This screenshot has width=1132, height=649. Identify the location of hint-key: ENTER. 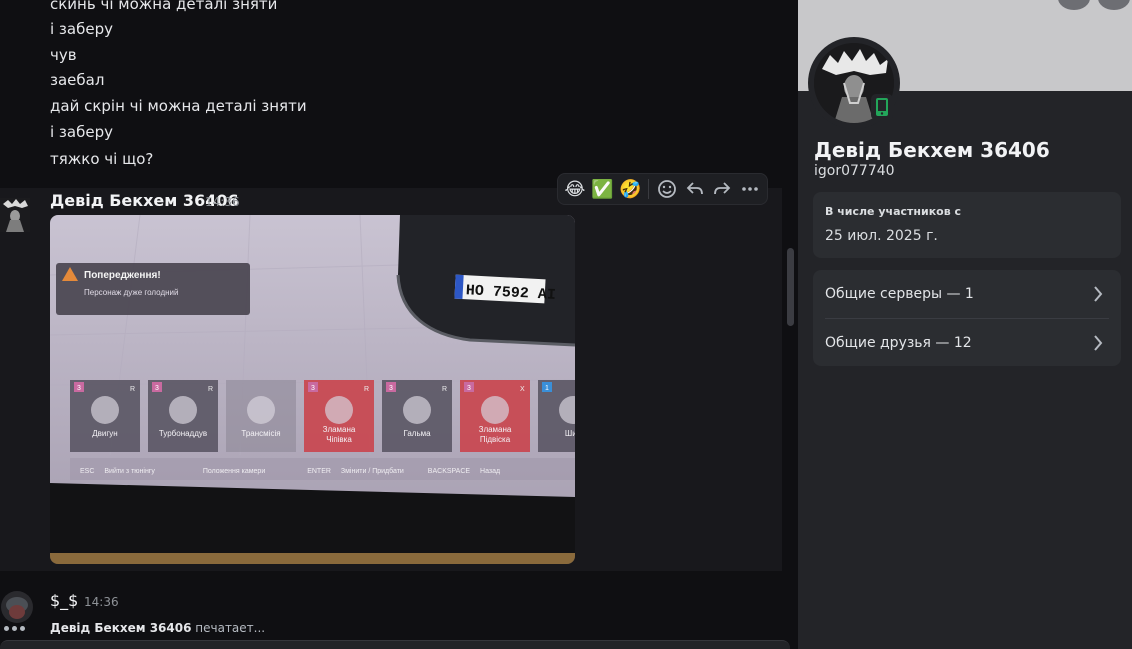
(319, 471).